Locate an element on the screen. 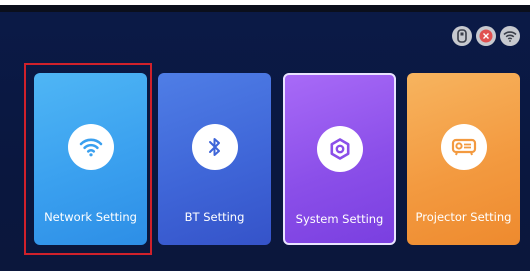  wifi-icon is located at coordinates (510, 36).